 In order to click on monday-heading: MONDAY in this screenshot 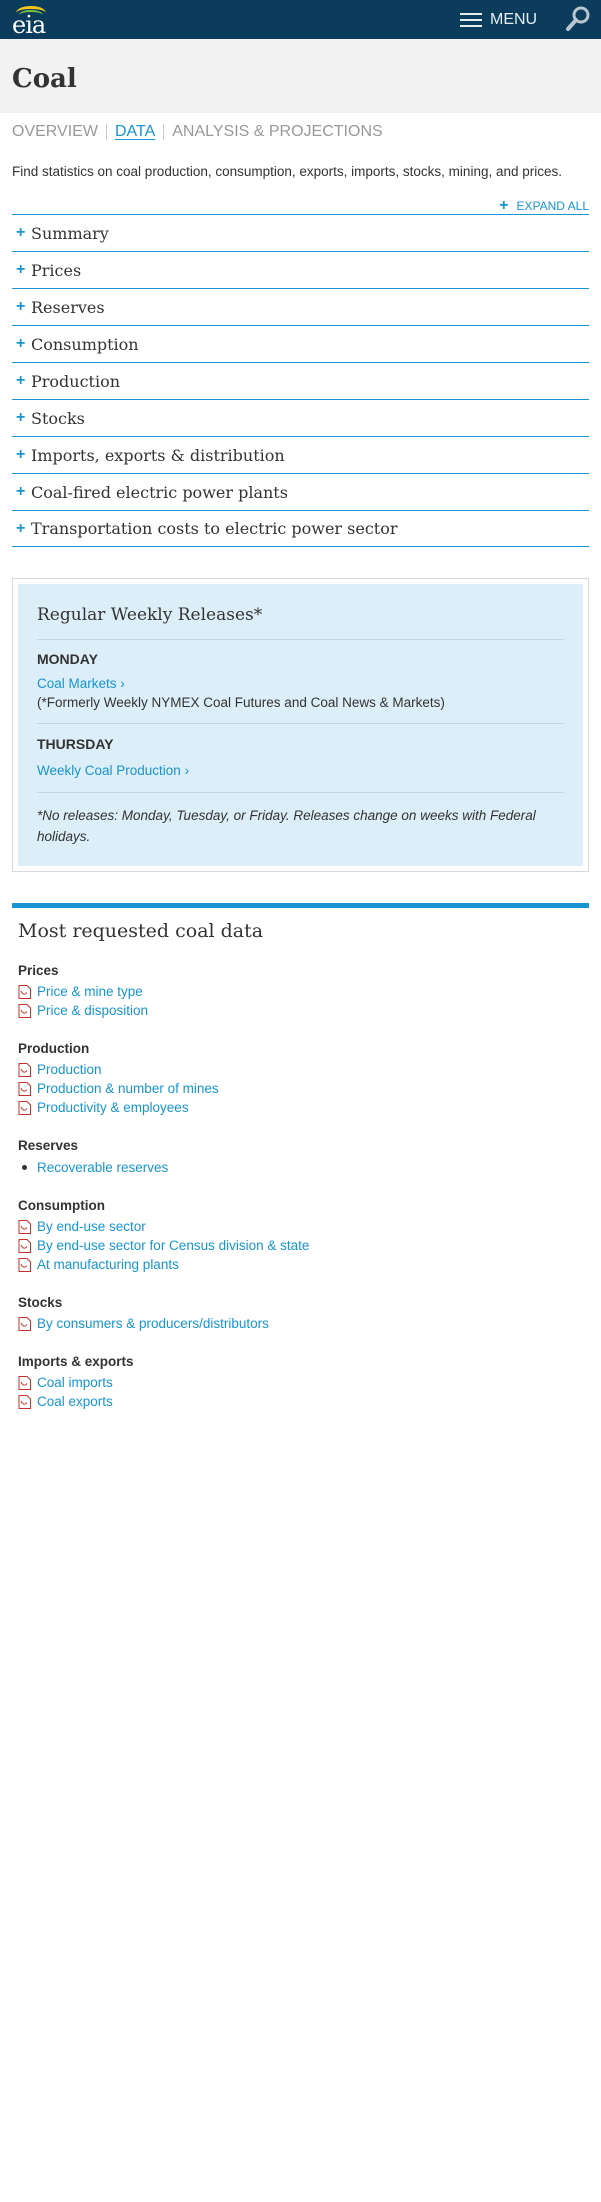, I will do `click(67, 659)`.